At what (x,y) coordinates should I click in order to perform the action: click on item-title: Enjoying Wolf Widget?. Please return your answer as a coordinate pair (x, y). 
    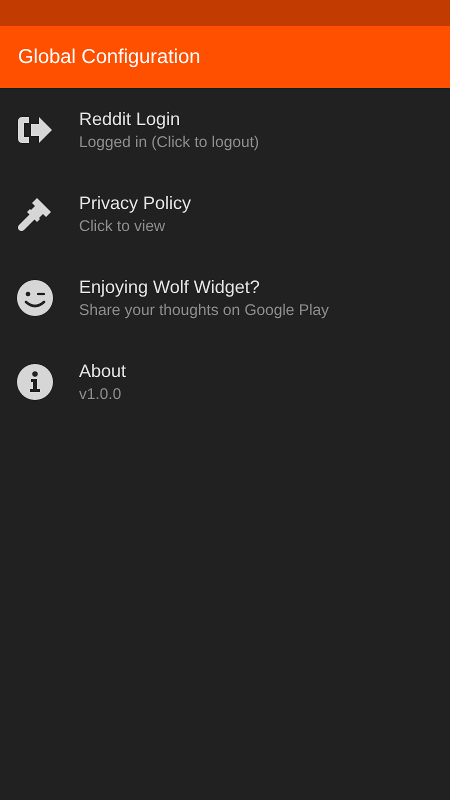
    Looking at the image, I should click on (170, 287).